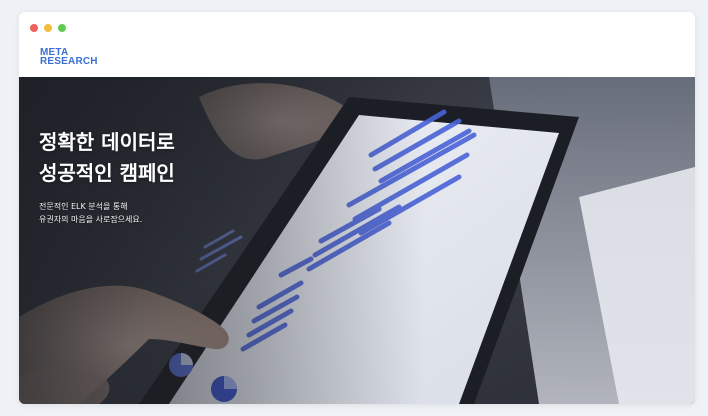 The image size is (708, 416). Describe the element at coordinates (107, 158) in the screenshot. I see `hero-headline: 정확한 데이터로 성공적인 캠페인` at that location.